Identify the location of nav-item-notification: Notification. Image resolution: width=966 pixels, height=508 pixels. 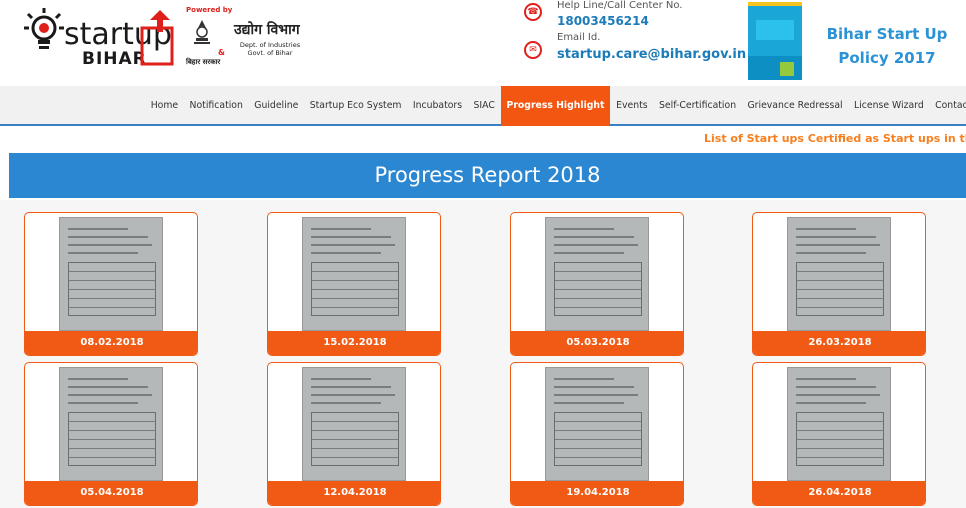
(216, 106).